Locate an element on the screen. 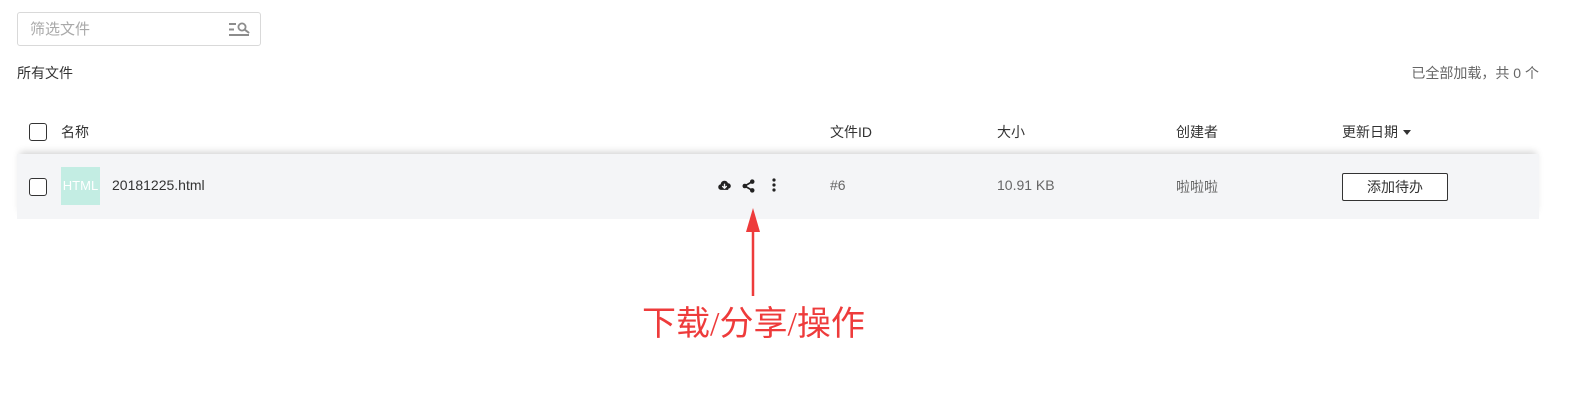  cloud-download-icon is located at coordinates (724, 185).